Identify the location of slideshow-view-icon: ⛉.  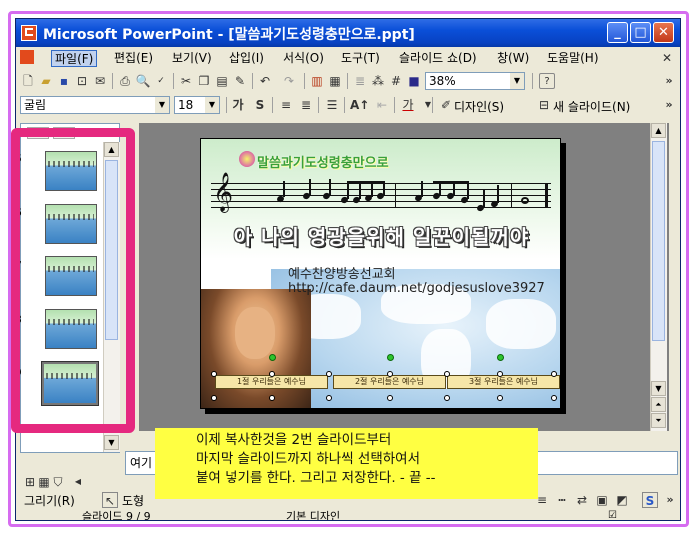
(58, 482).